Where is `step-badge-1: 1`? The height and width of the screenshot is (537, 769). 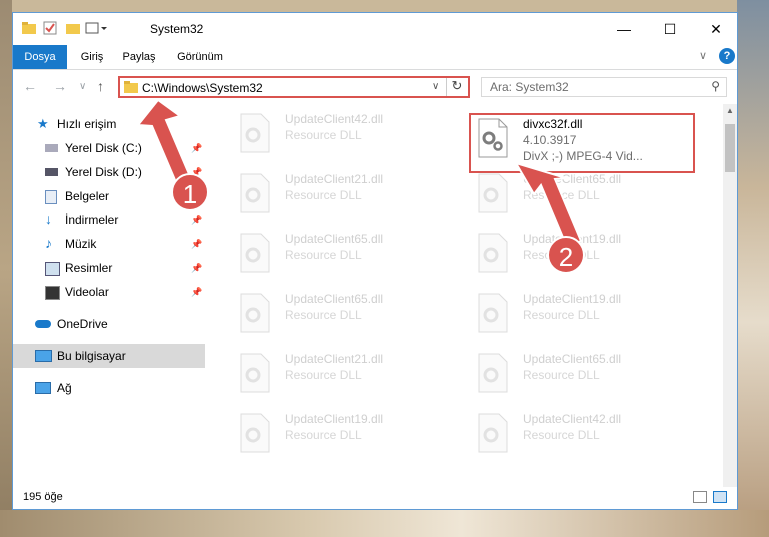
step-badge-1: 1 is located at coordinates (190, 192).